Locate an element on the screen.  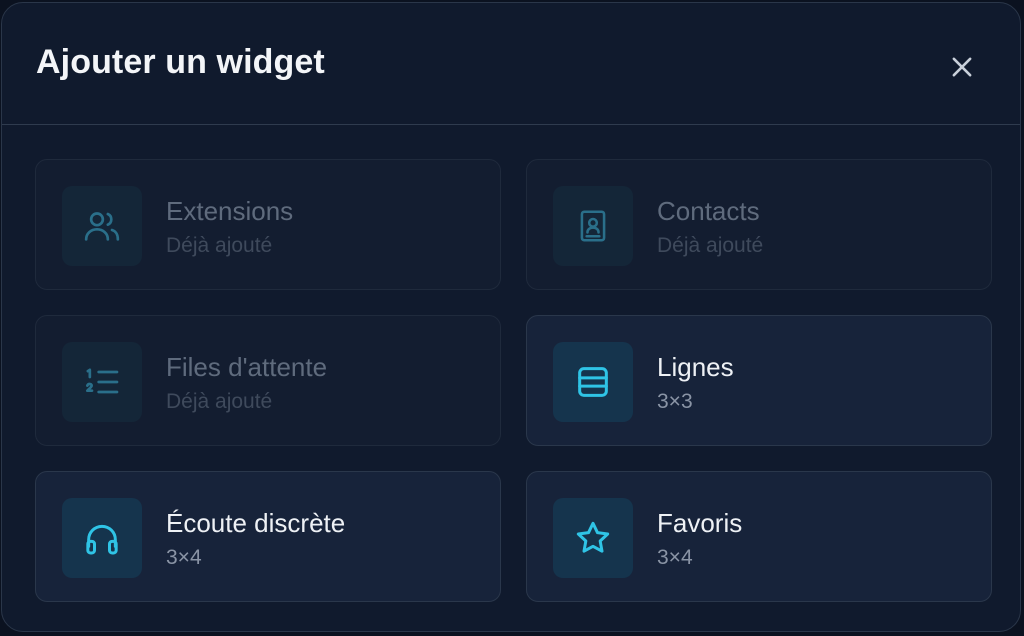
widget-name: Files d'attente is located at coordinates (247, 367).